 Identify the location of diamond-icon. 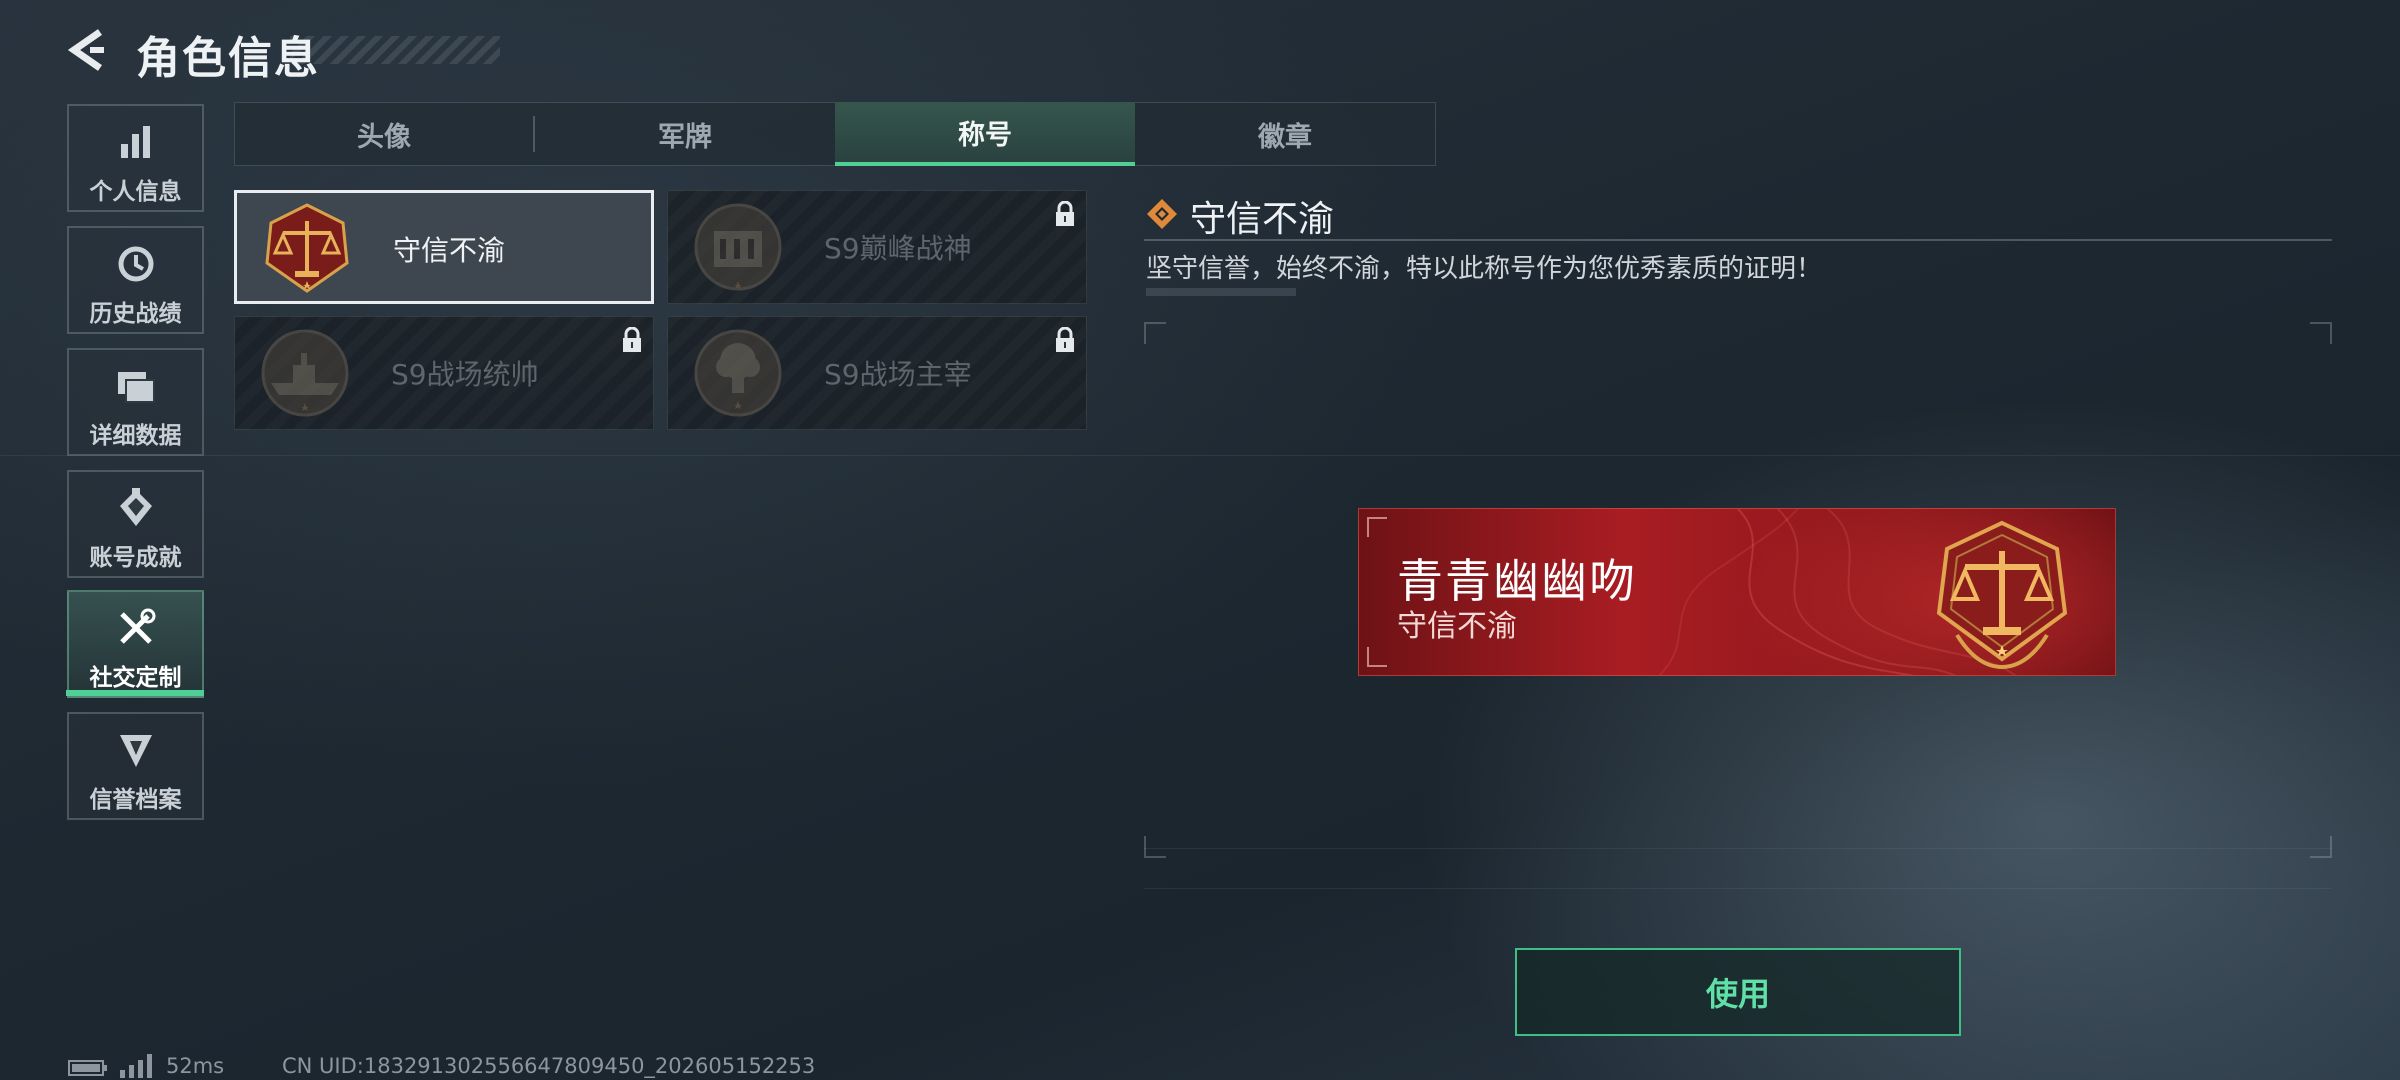
(1162, 214).